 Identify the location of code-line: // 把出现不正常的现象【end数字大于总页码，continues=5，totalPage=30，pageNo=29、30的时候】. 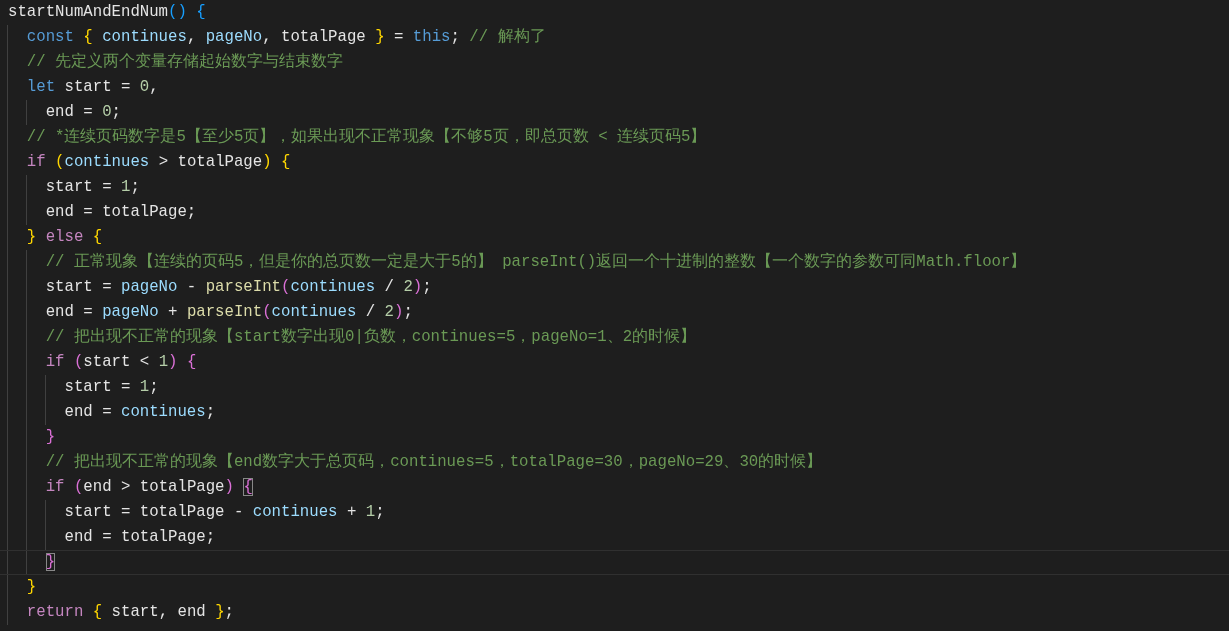
(618, 462).